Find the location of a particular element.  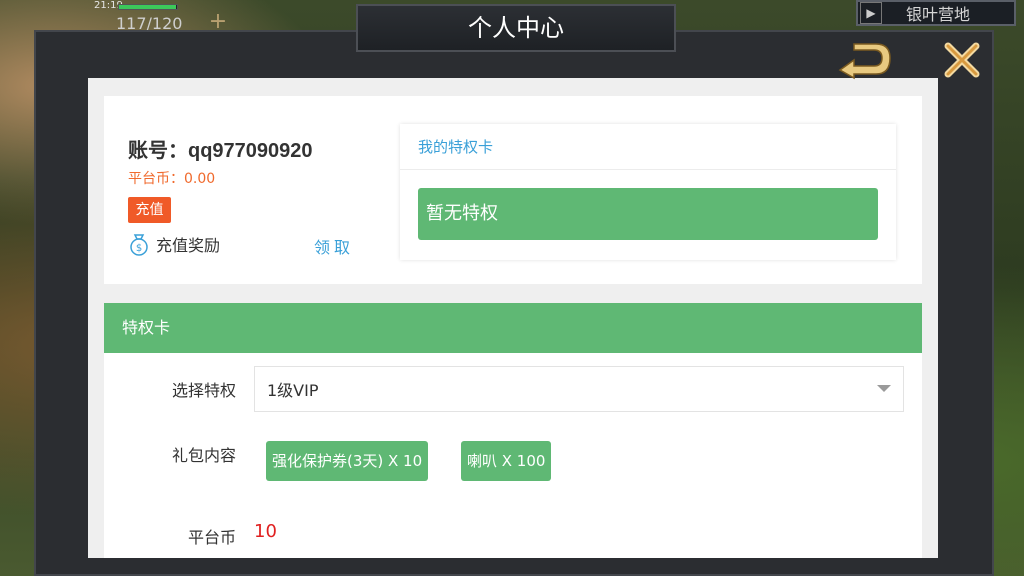

location-name: 银叶营地 is located at coordinates (938, 14).